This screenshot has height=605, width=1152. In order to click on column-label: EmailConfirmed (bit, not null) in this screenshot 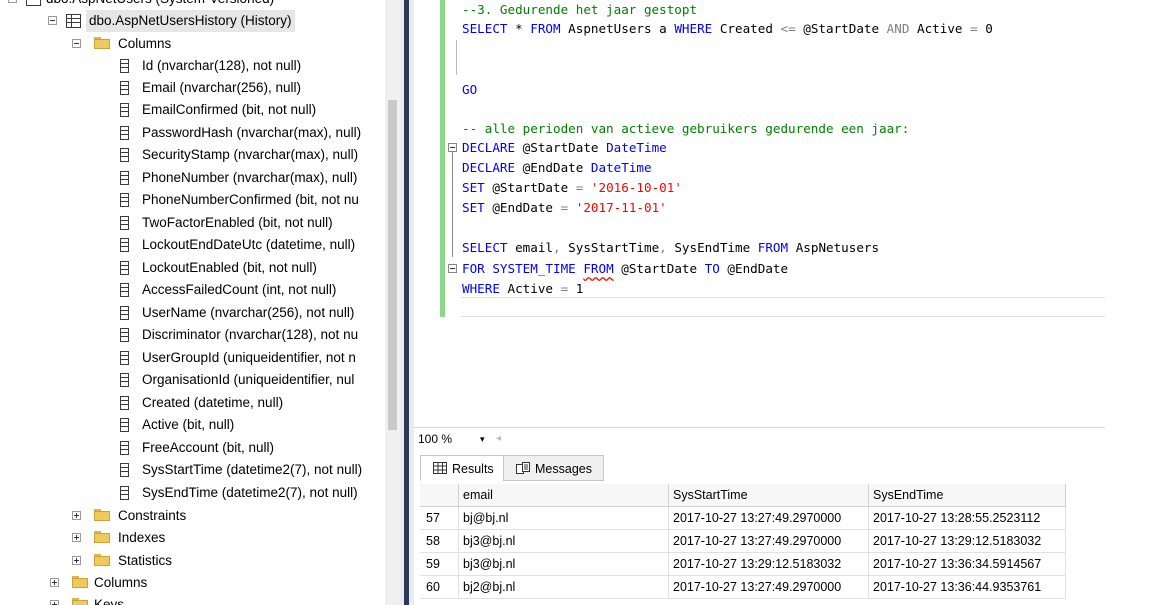, I will do `click(229, 109)`.